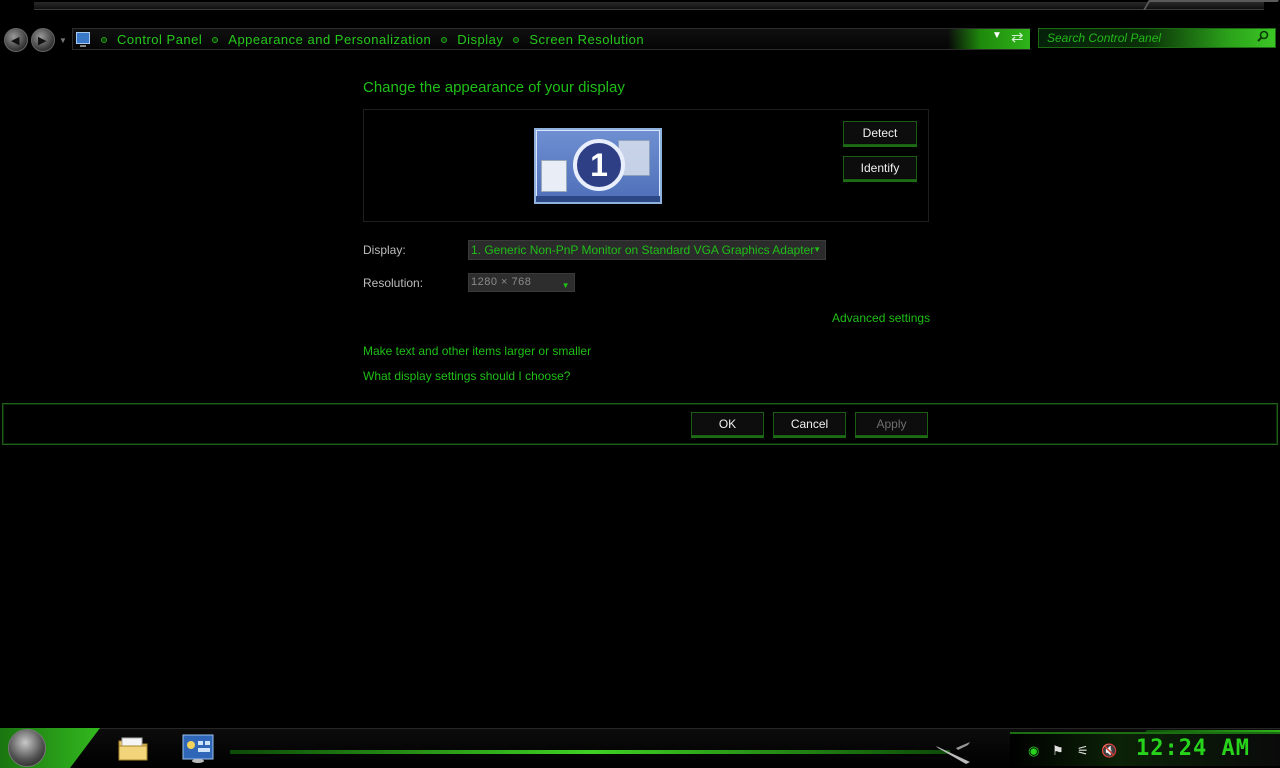 This screenshot has height=768, width=1280. Describe the element at coordinates (640, 11) in the screenshot. I see `window-top-frame` at that location.